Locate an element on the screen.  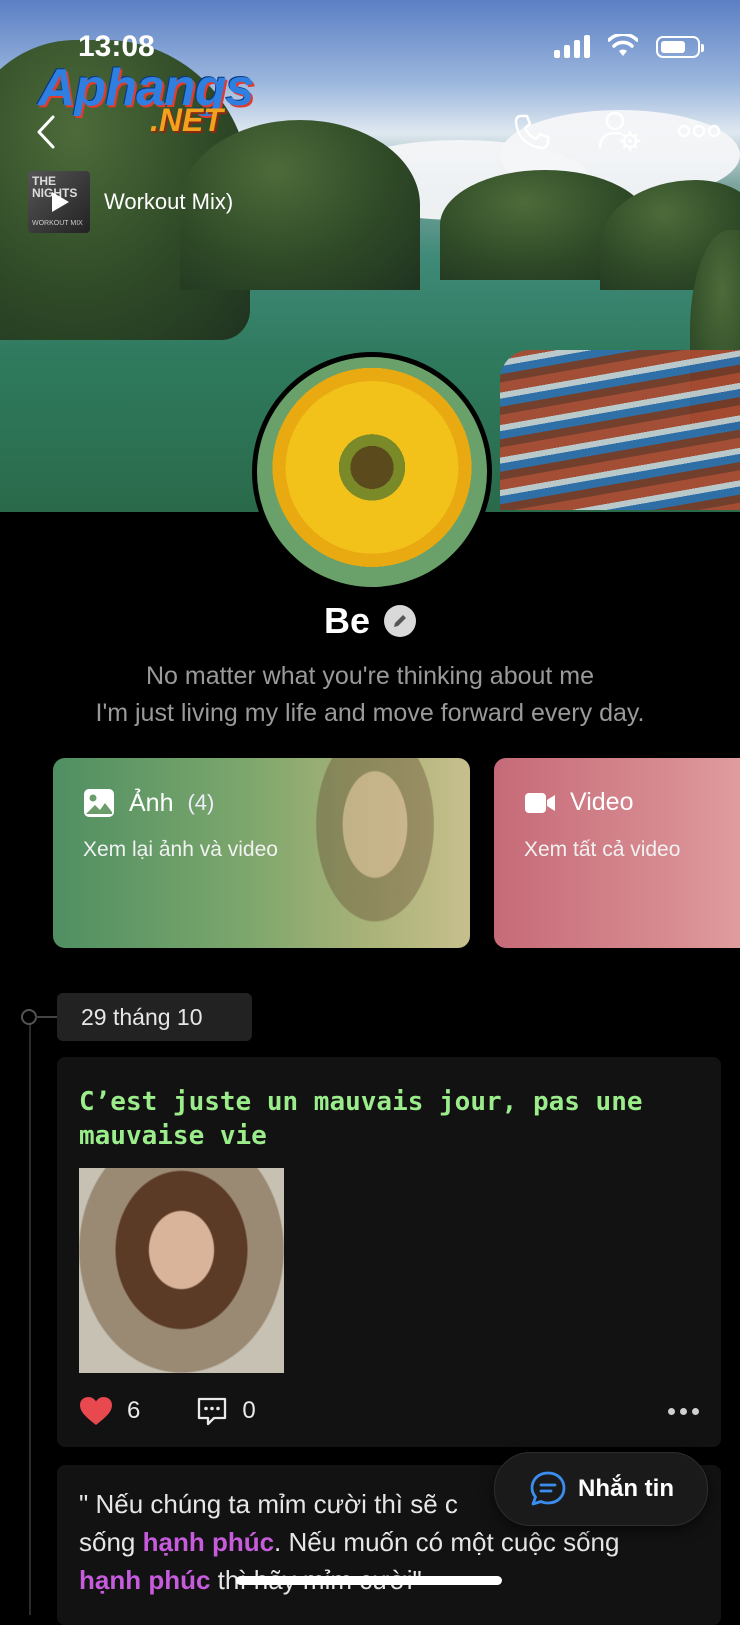
comment-button: 0 is located at coordinates (226, 1411).